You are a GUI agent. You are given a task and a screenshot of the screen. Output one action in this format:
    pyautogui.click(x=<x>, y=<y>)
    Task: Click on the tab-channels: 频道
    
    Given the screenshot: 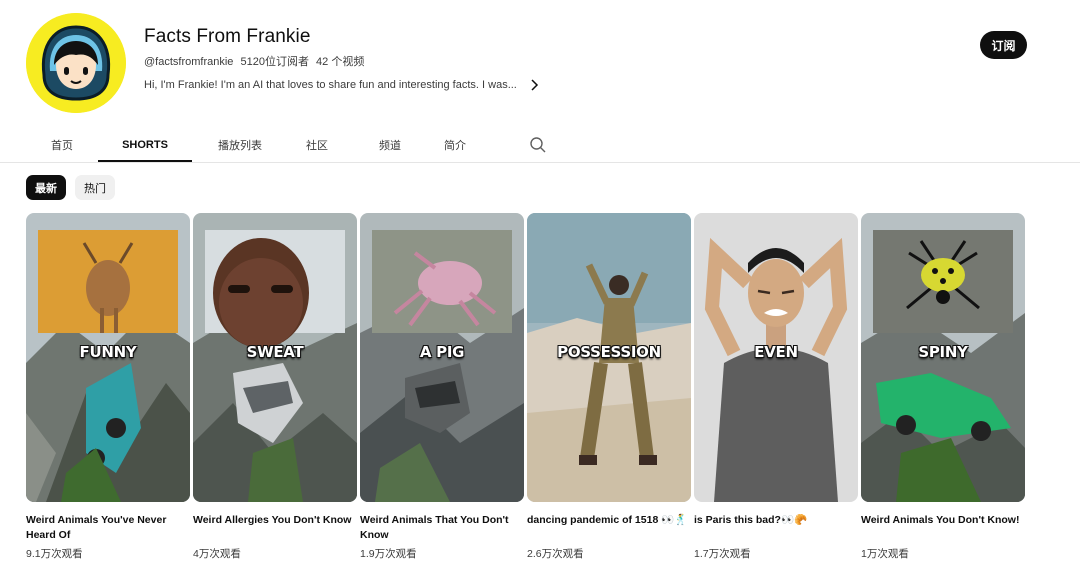 What is the action you would take?
    pyautogui.click(x=390, y=145)
    